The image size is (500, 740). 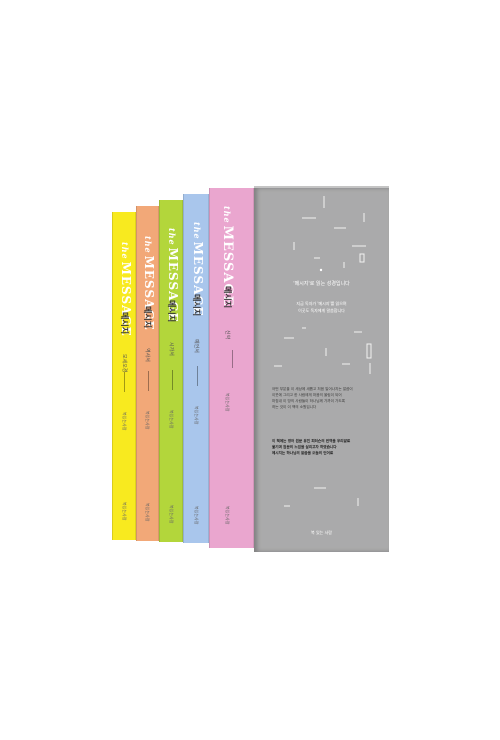 I want to click on book-spine-1: theMESSAGE 메시지 모세오경 복있는사람 복있는사람, so click(x=124, y=376).